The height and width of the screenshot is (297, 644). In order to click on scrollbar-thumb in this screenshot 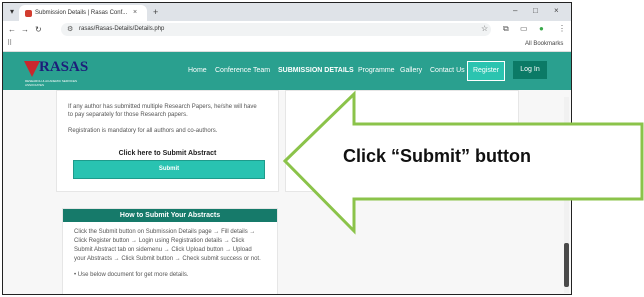, I will do `click(566, 265)`.